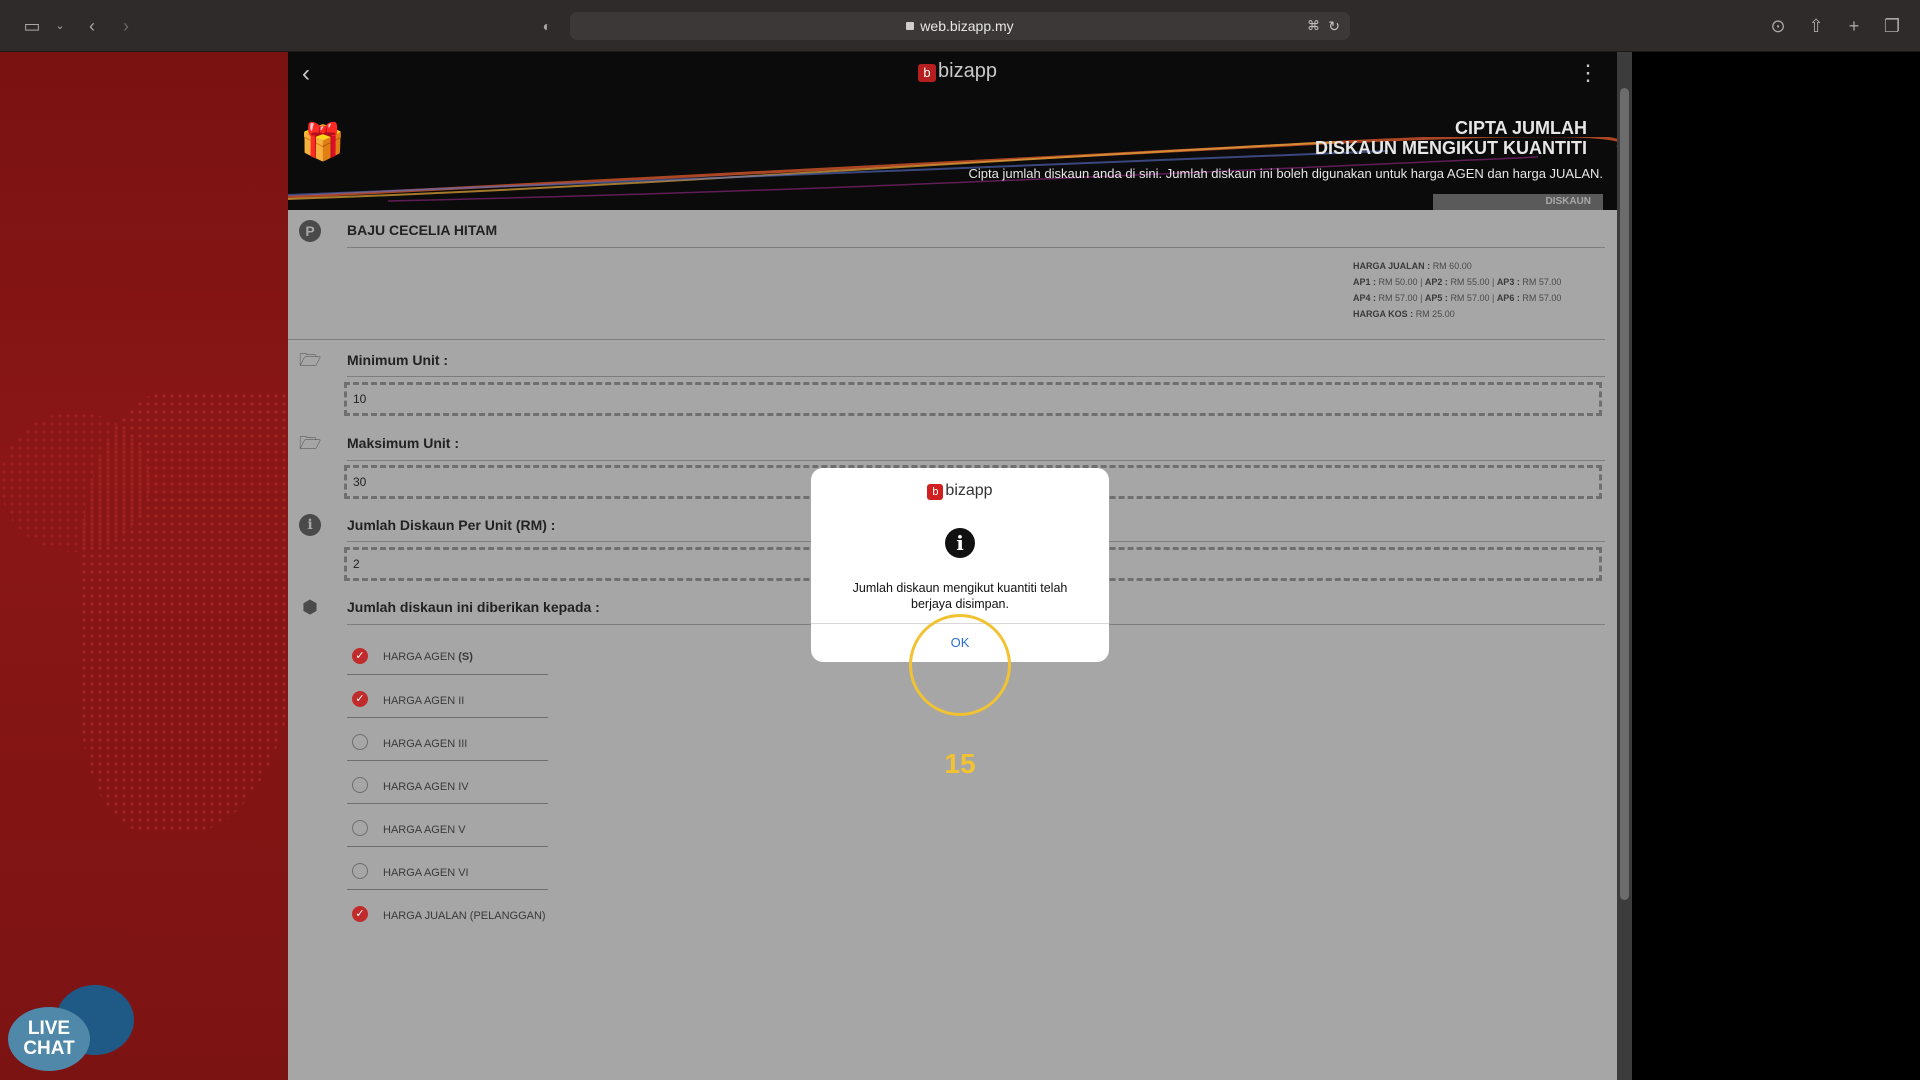  Describe the element at coordinates (1451, 148) in the screenshot. I see `page-title-line2: DISKAUN MENGIKUT KUANTITI` at that location.